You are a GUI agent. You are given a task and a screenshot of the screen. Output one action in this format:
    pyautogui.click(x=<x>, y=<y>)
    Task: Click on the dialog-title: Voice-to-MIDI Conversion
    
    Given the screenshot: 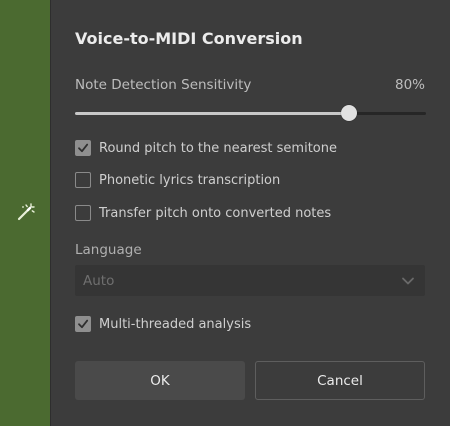 What is the action you would take?
    pyautogui.click(x=189, y=38)
    